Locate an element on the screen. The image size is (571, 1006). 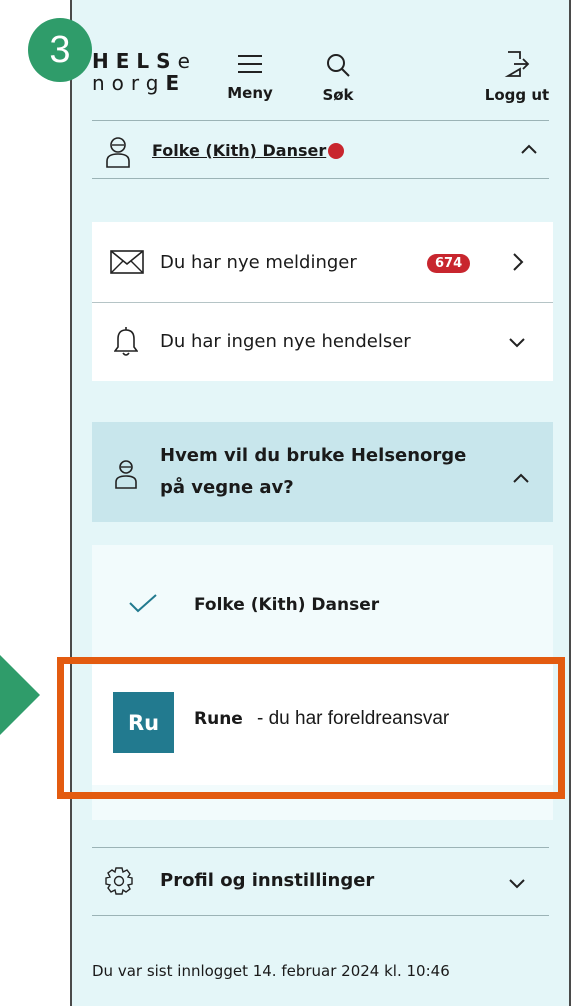
logout-label: Logg ut is located at coordinates (517, 95).